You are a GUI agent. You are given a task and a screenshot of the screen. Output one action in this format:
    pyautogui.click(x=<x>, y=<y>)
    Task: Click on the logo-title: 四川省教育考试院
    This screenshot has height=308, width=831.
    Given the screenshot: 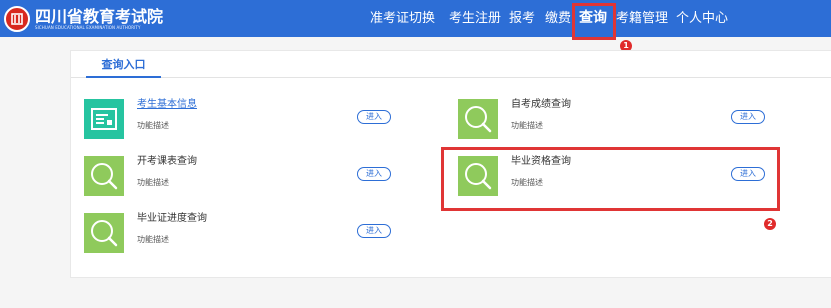 What is the action you would take?
    pyautogui.click(x=99, y=16)
    